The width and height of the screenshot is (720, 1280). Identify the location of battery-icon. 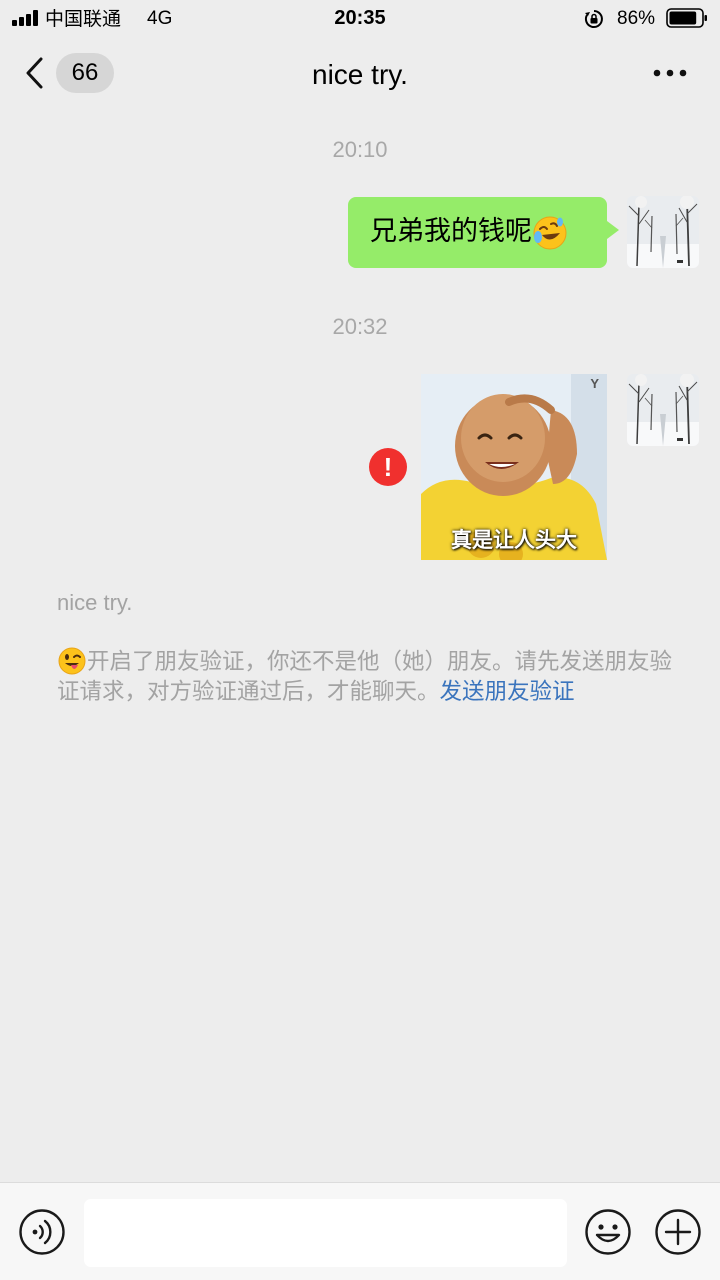
(686, 18).